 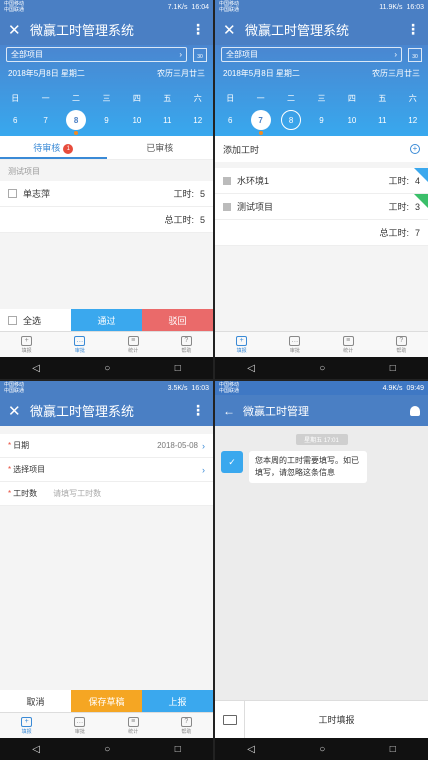 I want to click on day-cell-selected: 7, so click(x=260, y=122).